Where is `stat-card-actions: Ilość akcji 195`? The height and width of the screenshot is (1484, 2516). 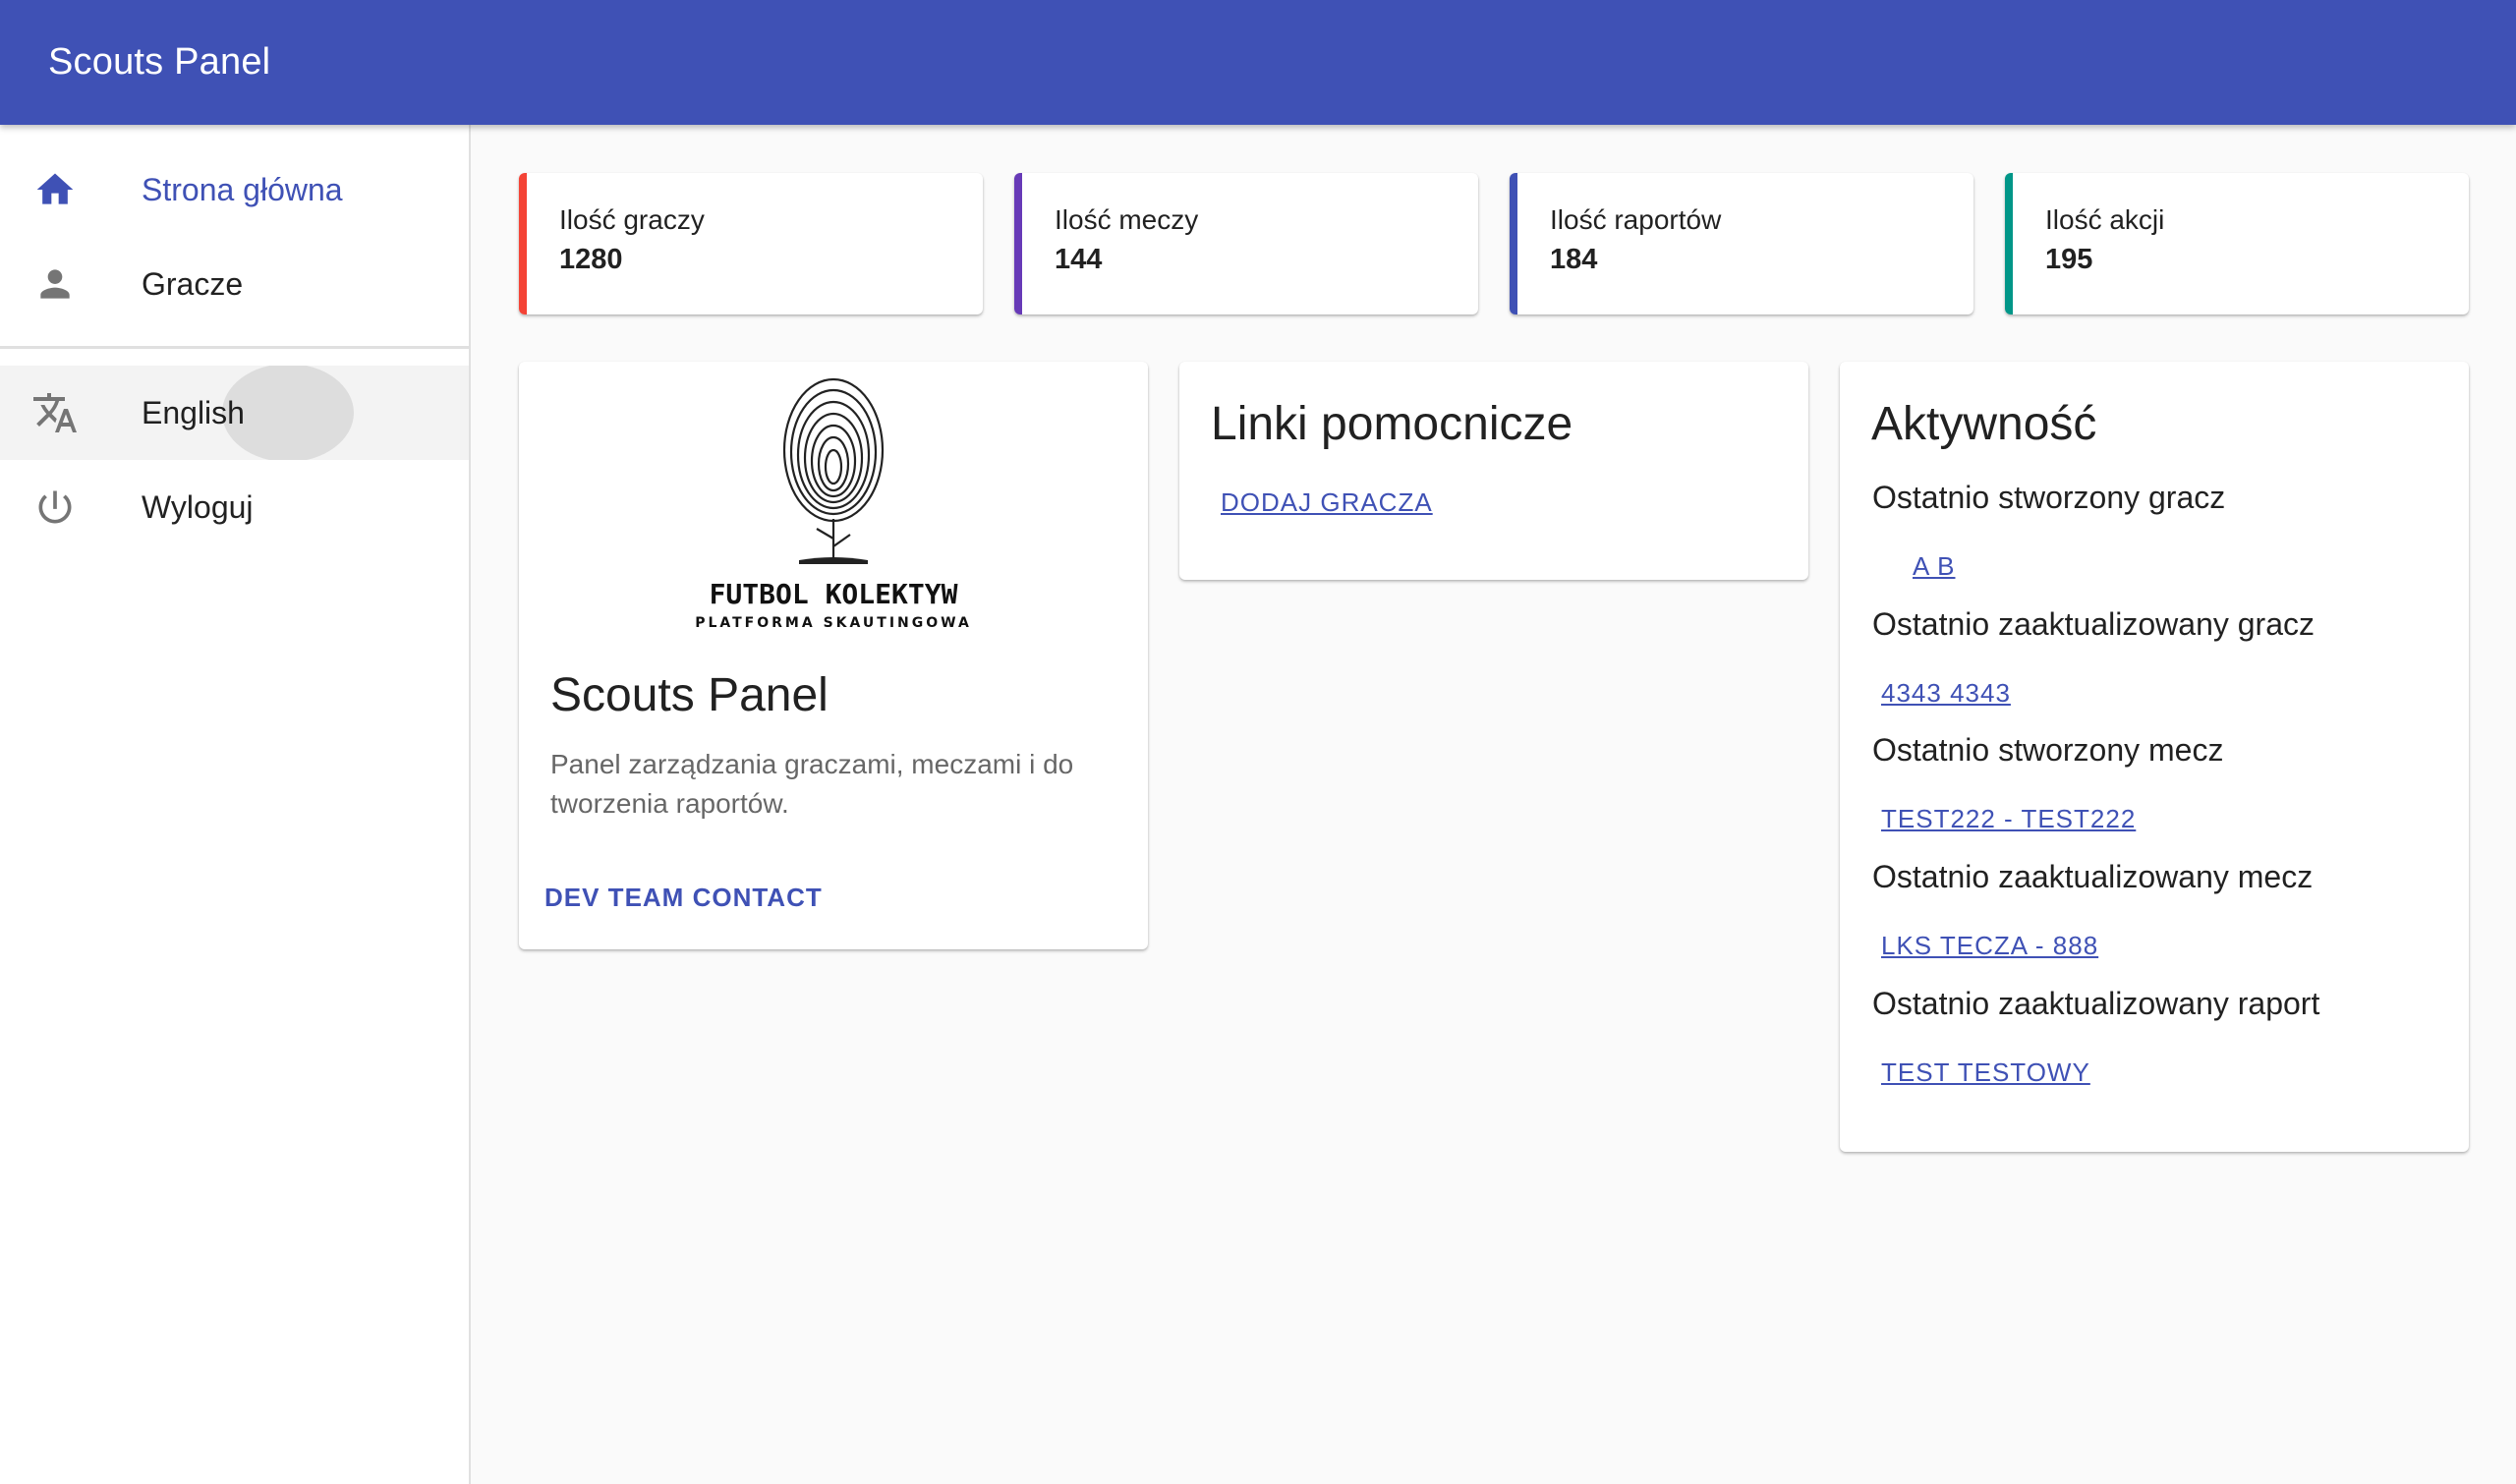
stat-card-actions: Ilość akcji 195 is located at coordinates (2237, 243).